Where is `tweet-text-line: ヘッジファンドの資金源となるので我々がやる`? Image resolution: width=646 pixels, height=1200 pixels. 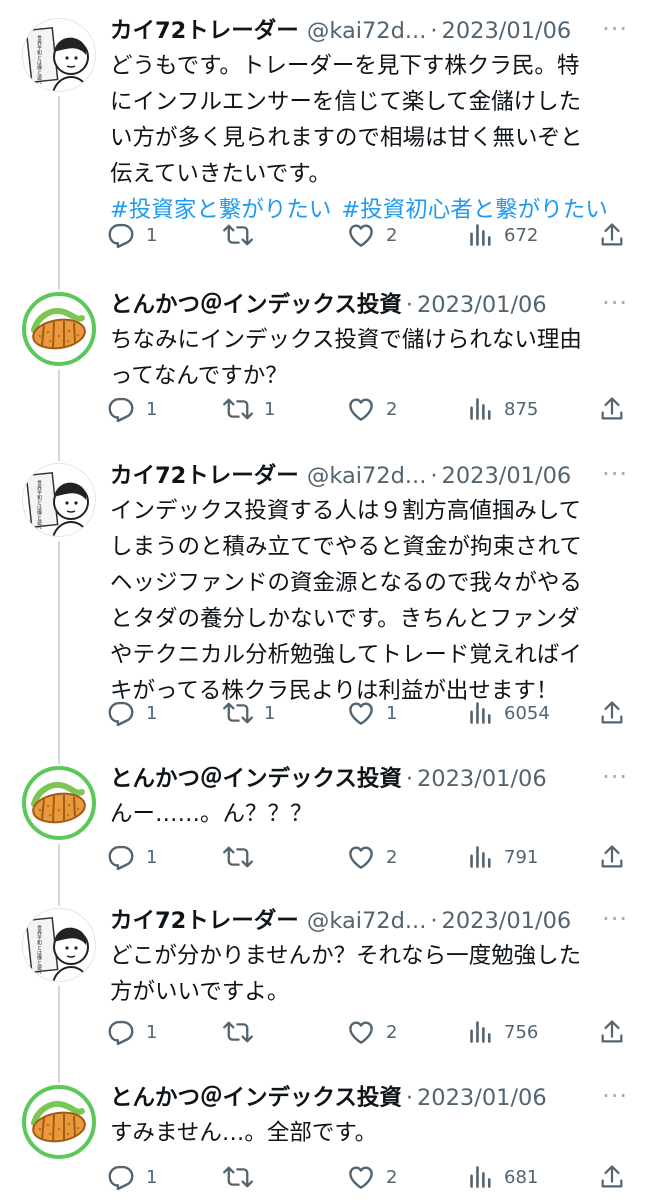 tweet-text-line: ヘッジファンドの資金源となるので我々がやる is located at coordinates (346, 583).